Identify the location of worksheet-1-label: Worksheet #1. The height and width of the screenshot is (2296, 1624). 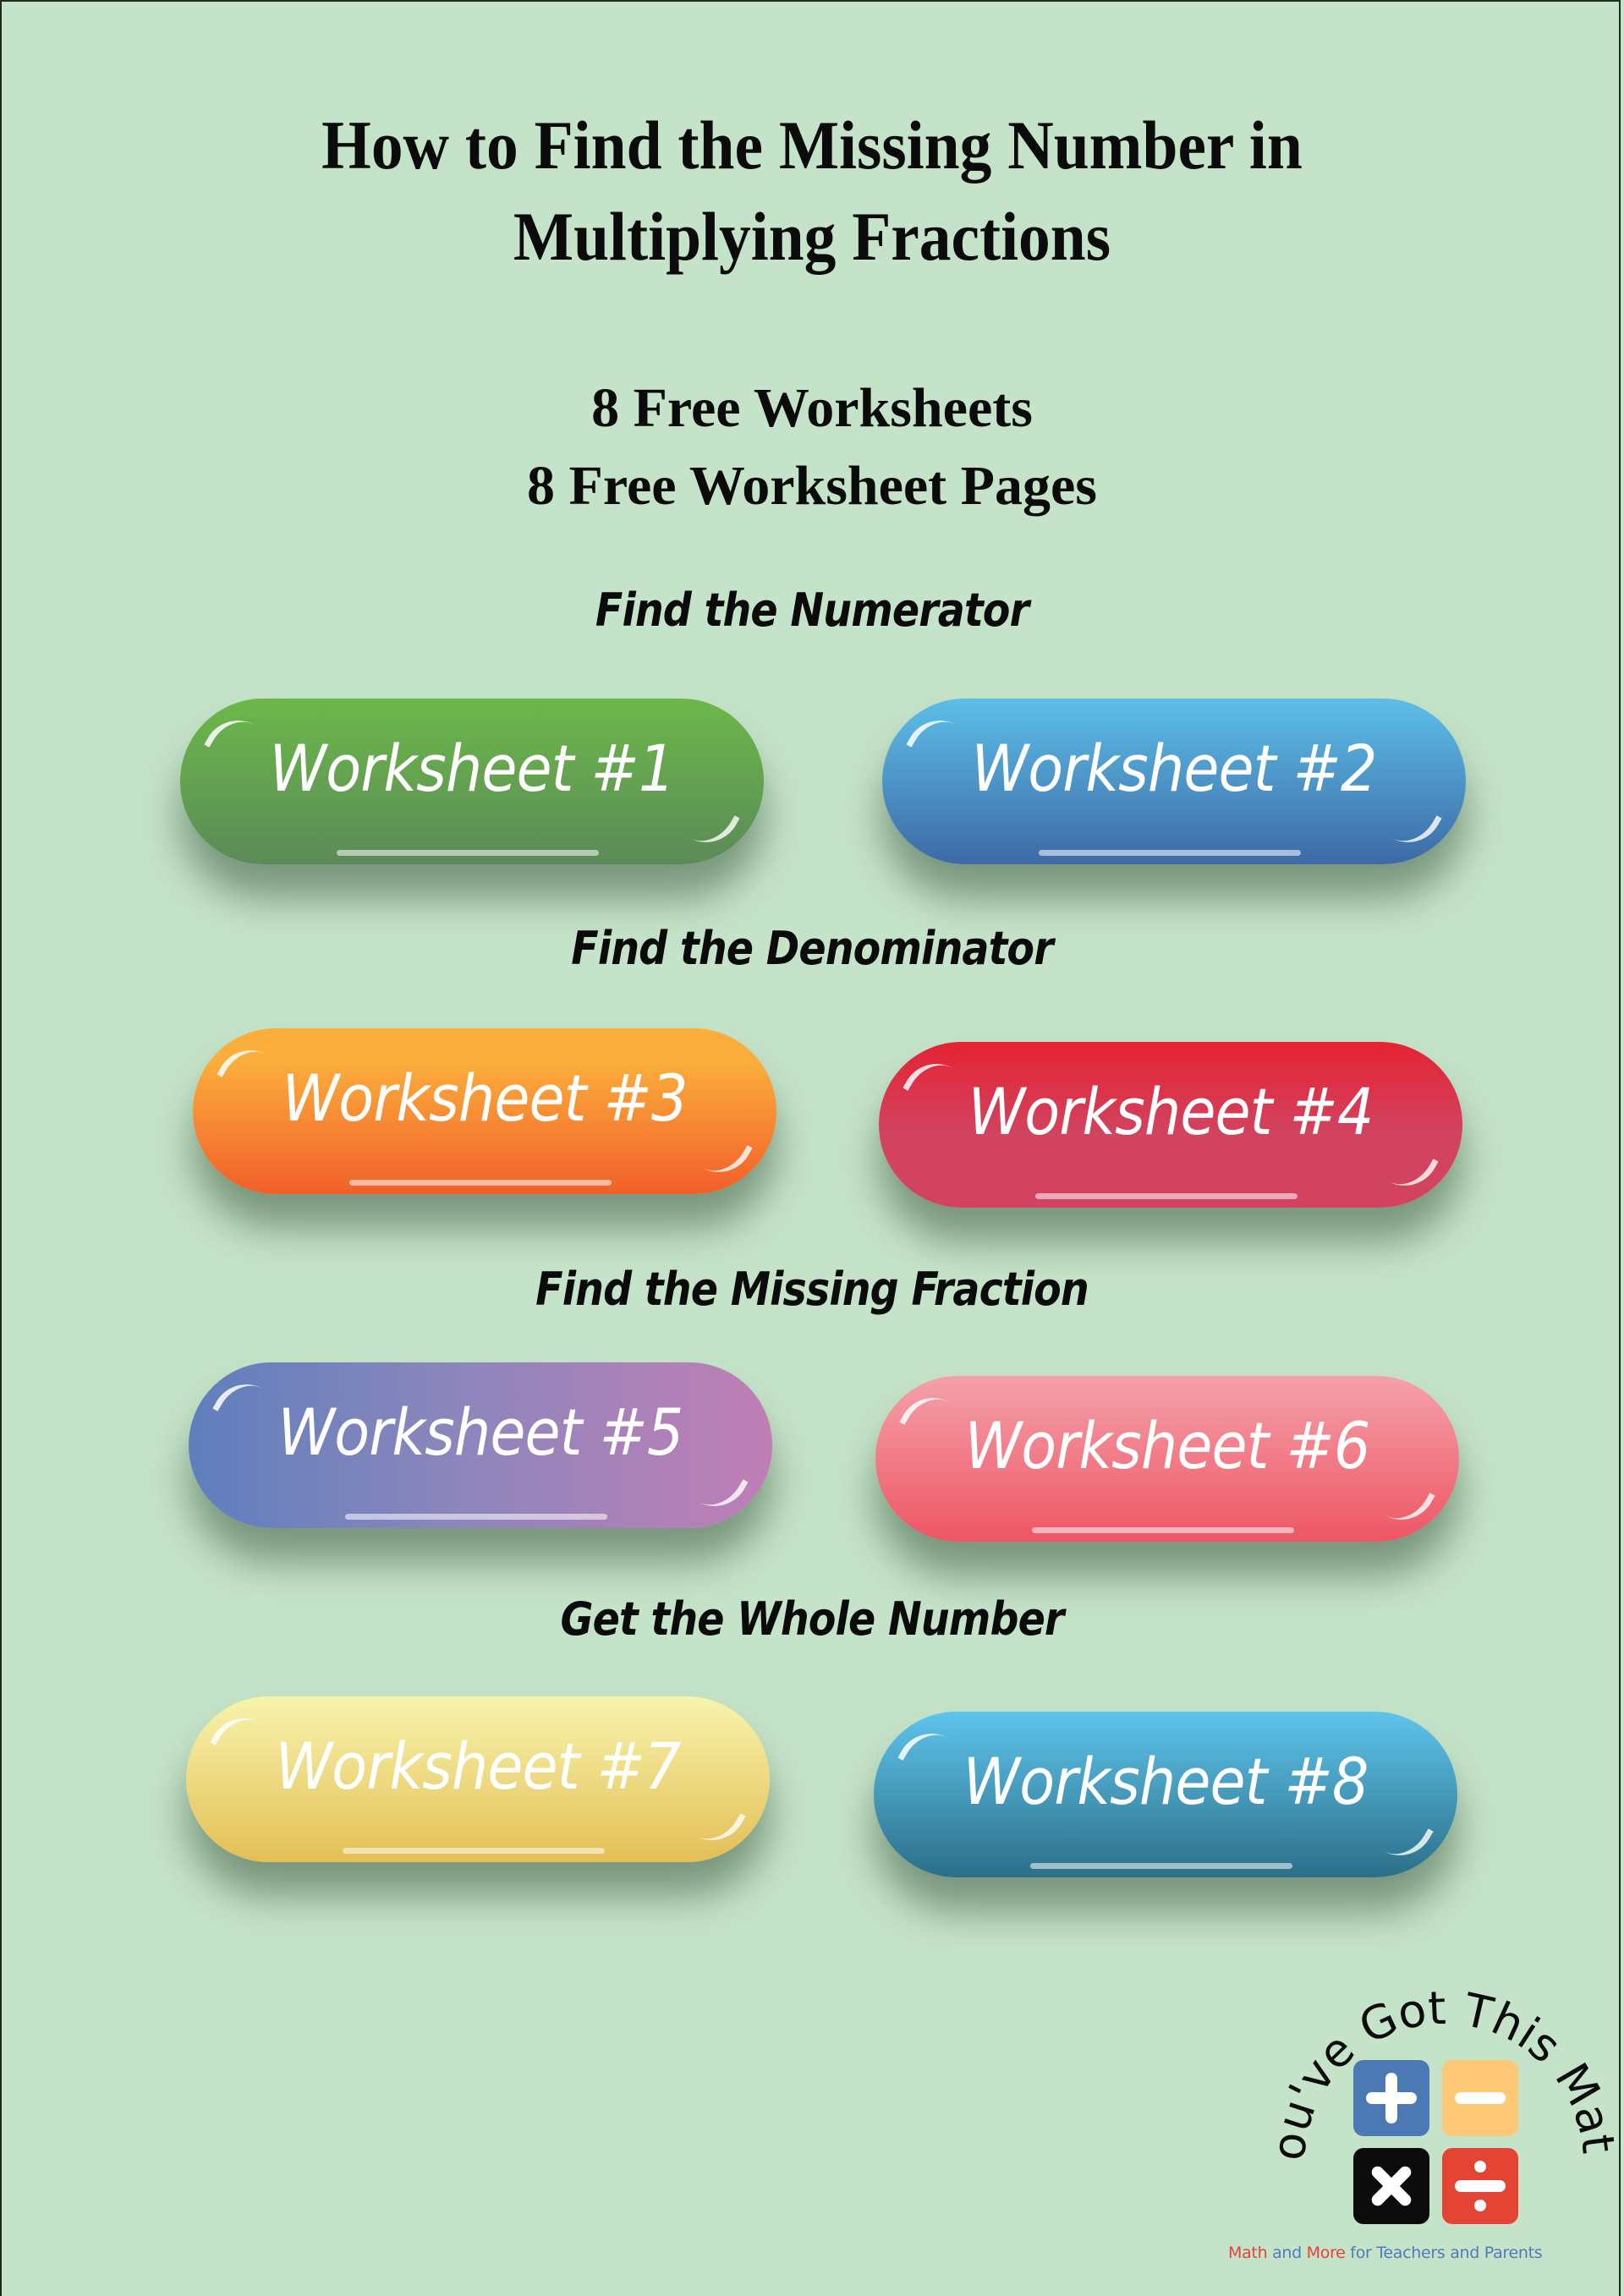
(472, 768).